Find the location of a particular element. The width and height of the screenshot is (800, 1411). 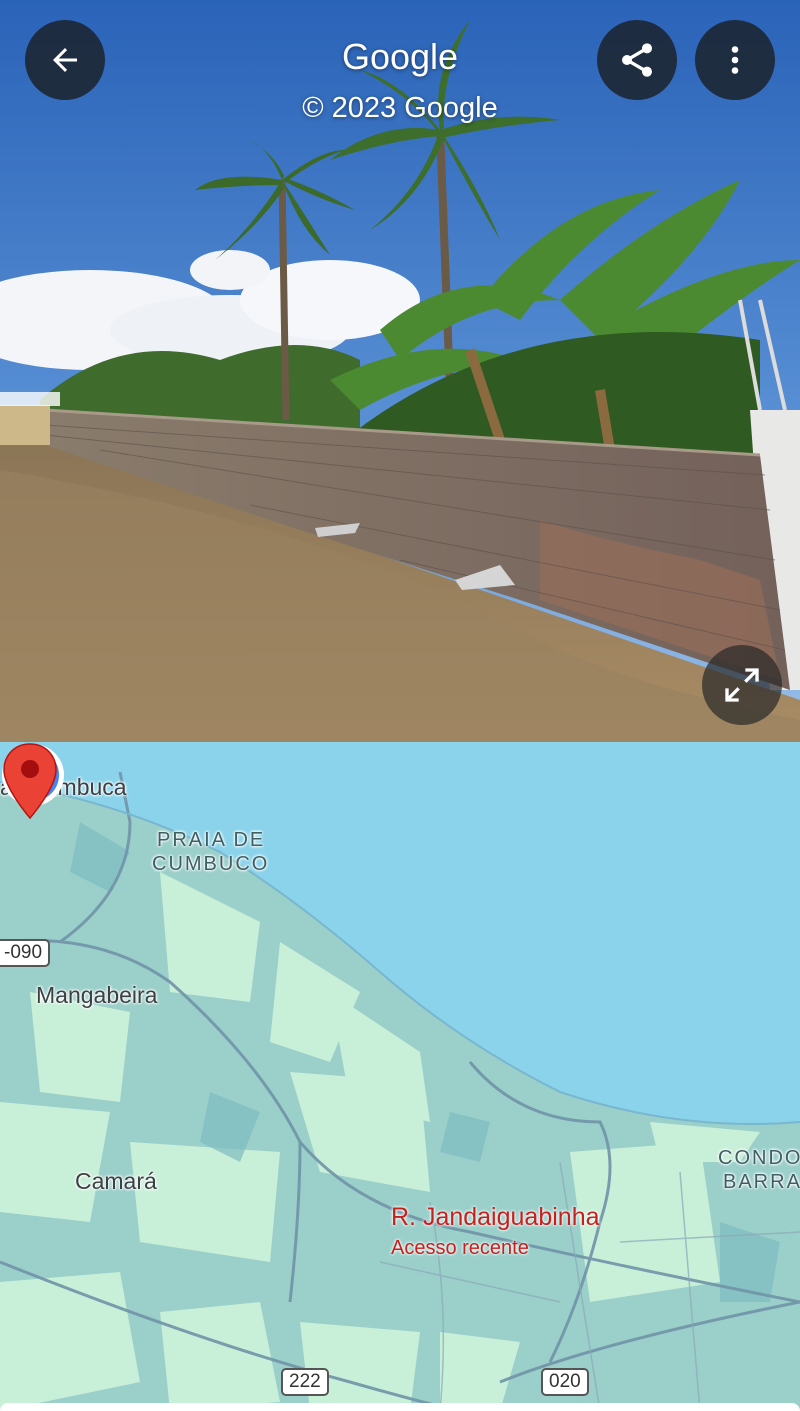

map-label-praia-line2: CUMBUCO is located at coordinates (211, 864).